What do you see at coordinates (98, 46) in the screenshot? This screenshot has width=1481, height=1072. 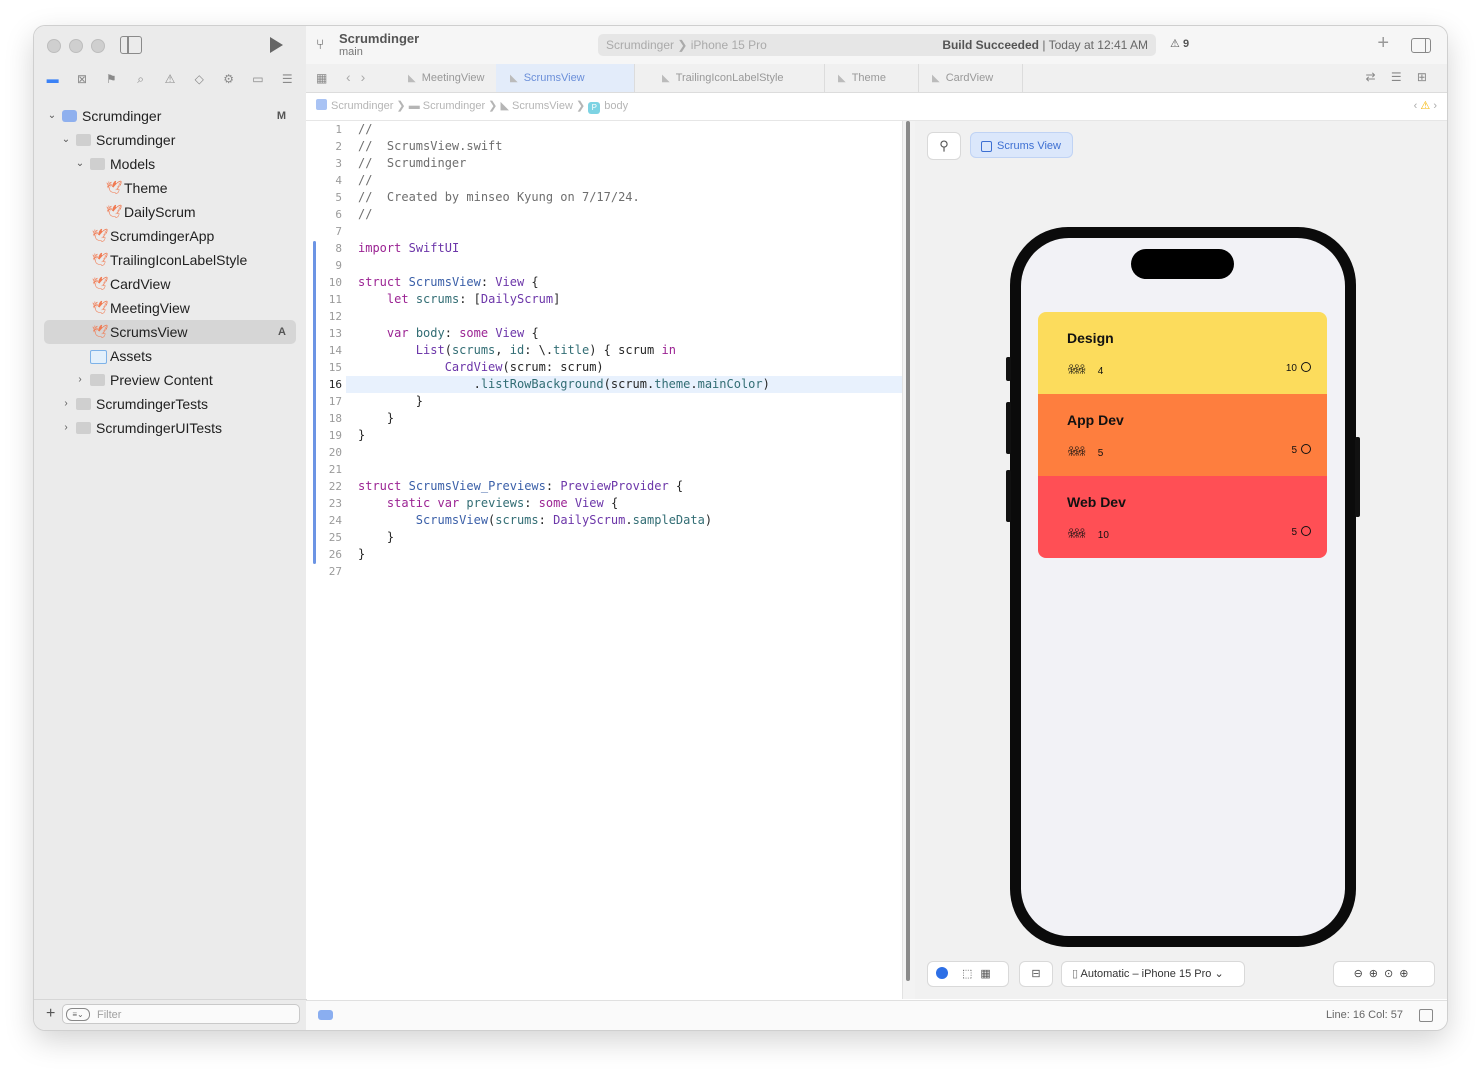 I see `zoom-window-button` at bounding box center [98, 46].